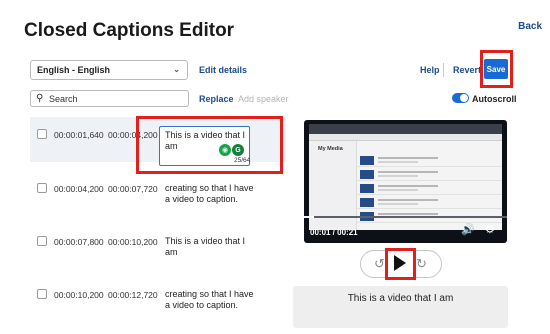  What do you see at coordinates (400, 307) in the screenshot?
I see `caption-preview: This is a video that I am` at bounding box center [400, 307].